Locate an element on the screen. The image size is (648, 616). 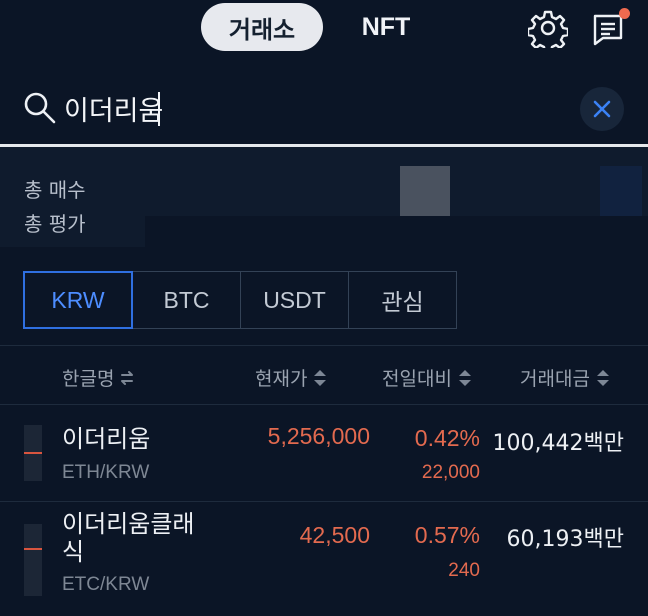
tab-btc: BTC is located at coordinates (187, 300).